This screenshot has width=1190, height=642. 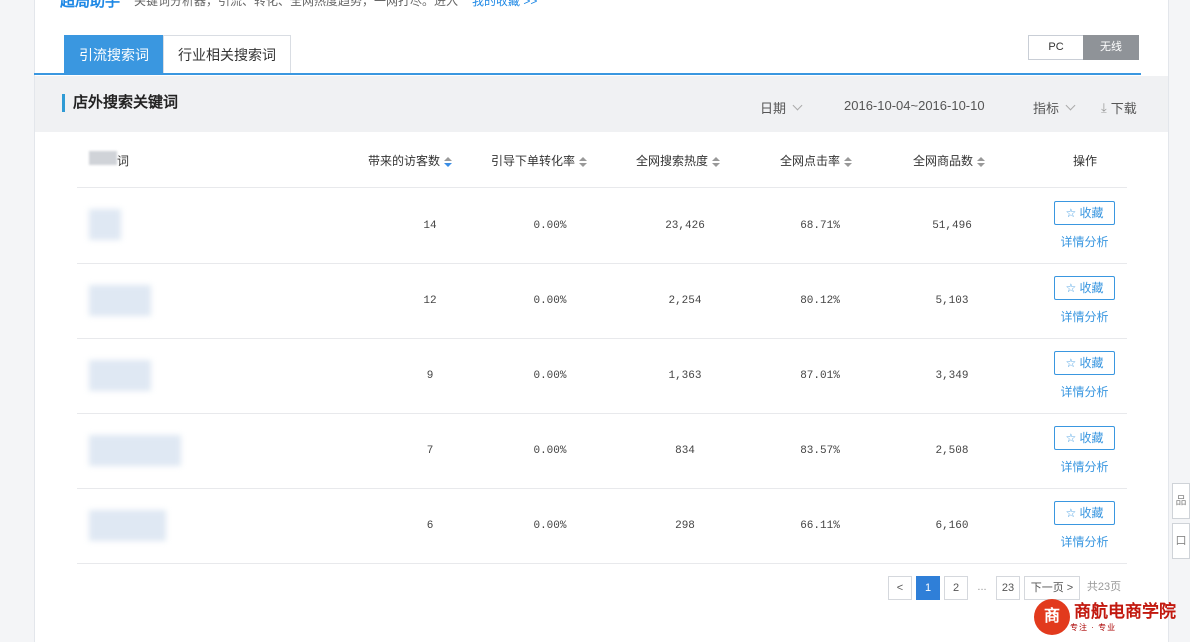 What do you see at coordinates (952, 526) in the screenshot?
I see `cell-products: 6,160` at bounding box center [952, 526].